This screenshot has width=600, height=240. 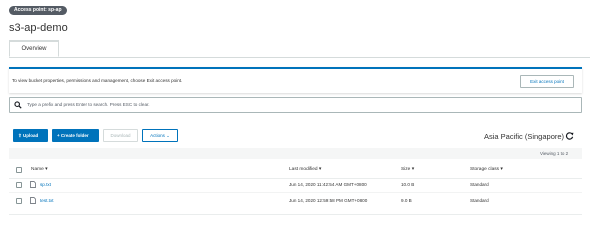 I want to click on last-modified-cell: Jun 14, 2020 12:59:58 PM GMT+0800, so click(x=328, y=200).